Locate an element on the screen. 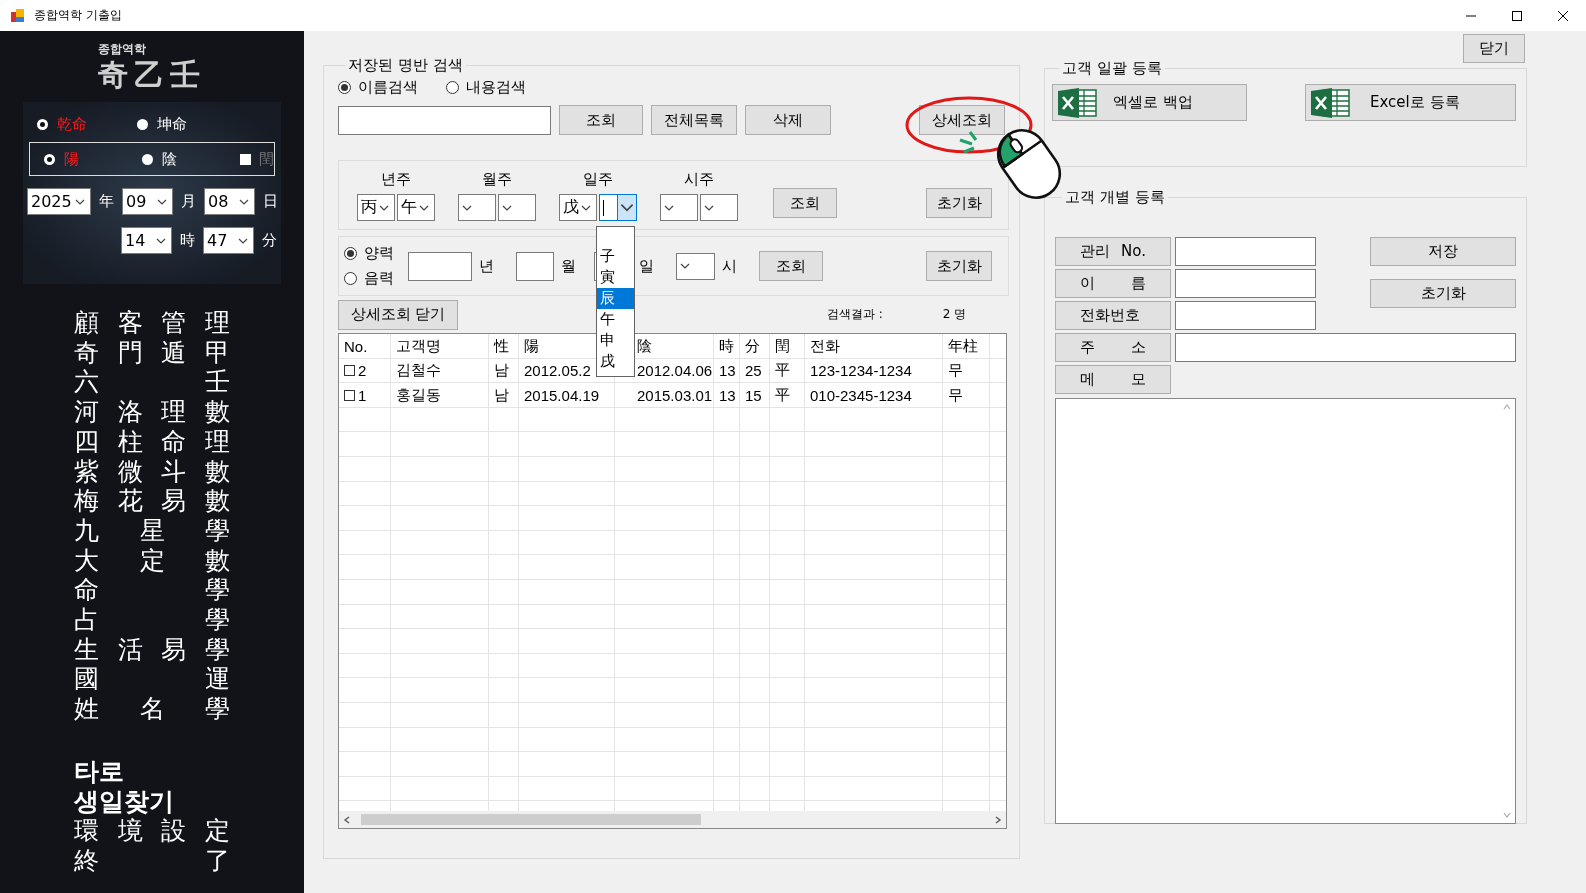 The image size is (1586, 893). excel-button: 엑셀로 백업 is located at coordinates (1149, 102).